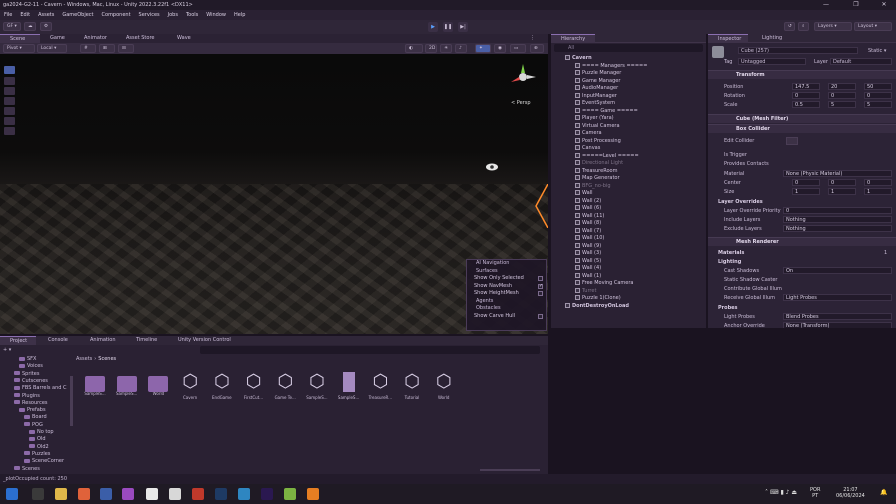  I want to click on hierarchy-item: EventSystem, so click(595, 104).